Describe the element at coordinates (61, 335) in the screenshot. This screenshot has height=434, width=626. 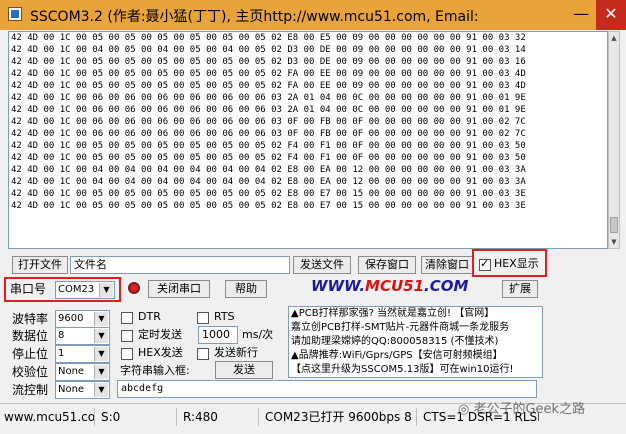
I see `databits-value: 8` at that location.